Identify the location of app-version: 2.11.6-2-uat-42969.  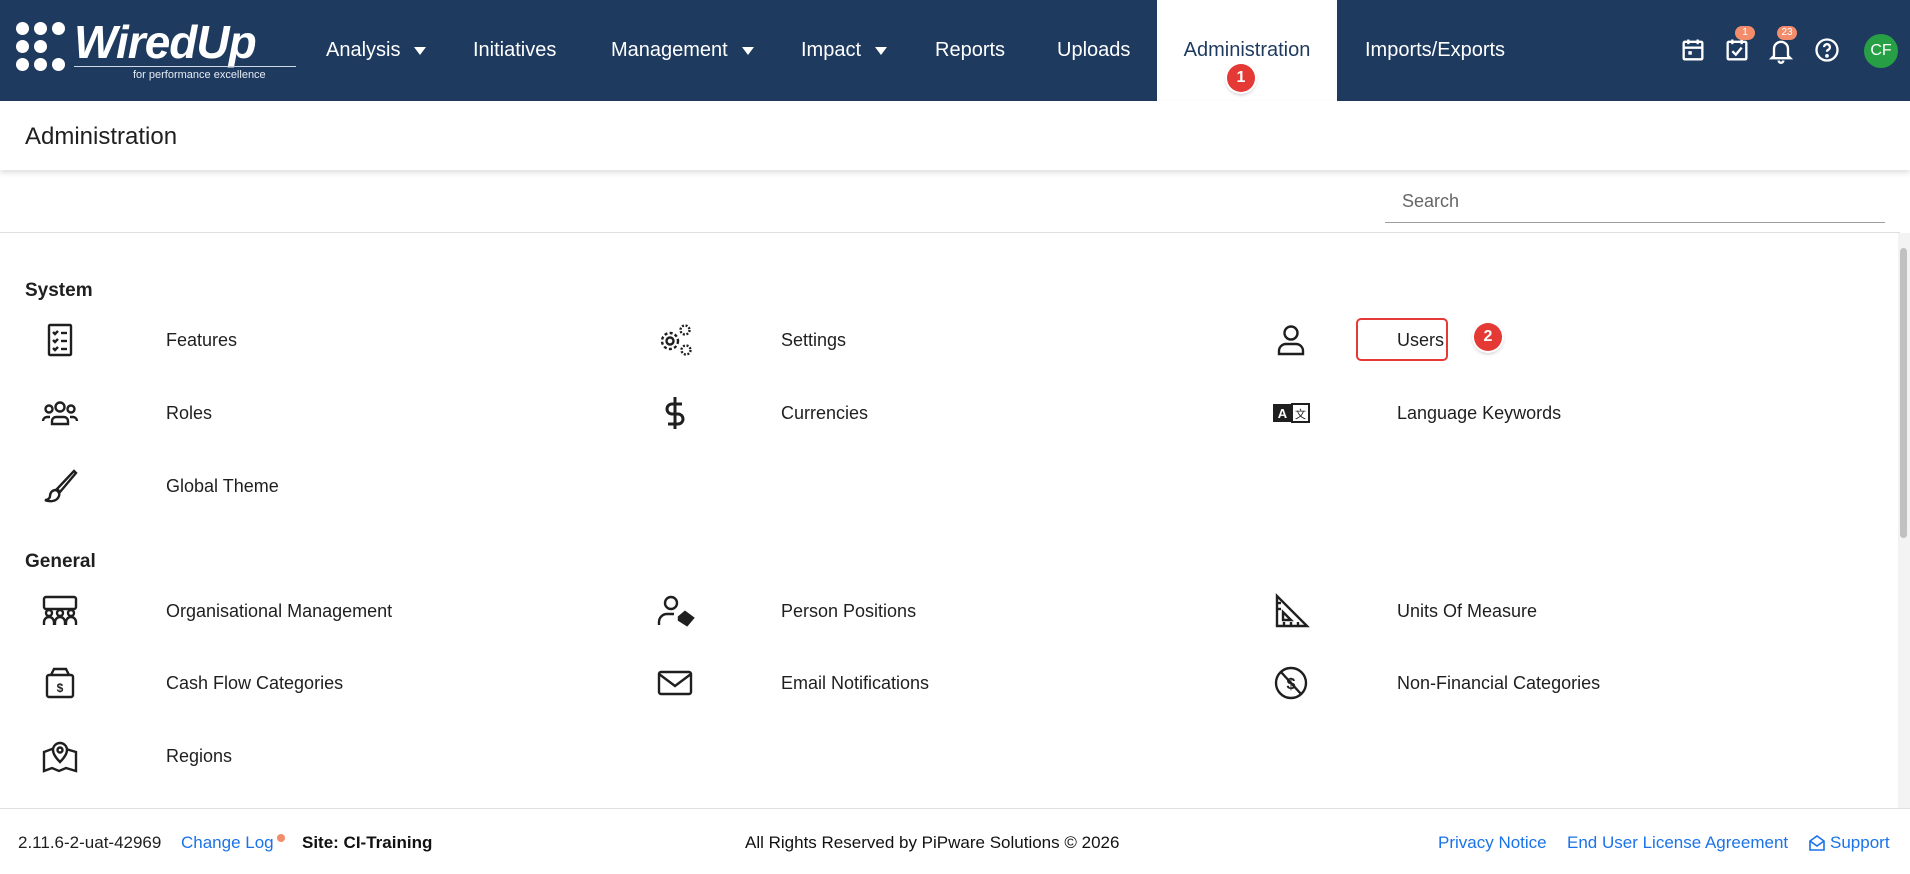
(90, 842).